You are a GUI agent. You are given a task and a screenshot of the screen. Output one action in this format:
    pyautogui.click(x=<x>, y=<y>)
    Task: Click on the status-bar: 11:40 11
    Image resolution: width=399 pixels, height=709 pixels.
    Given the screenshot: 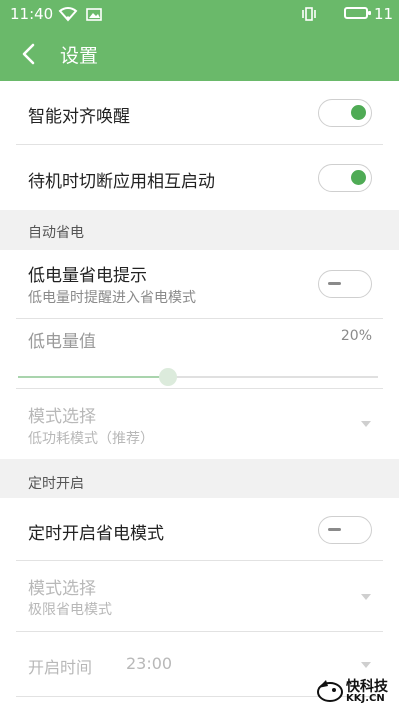 What is the action you would take?
    pyautogui.click(x=199, y=14)
    